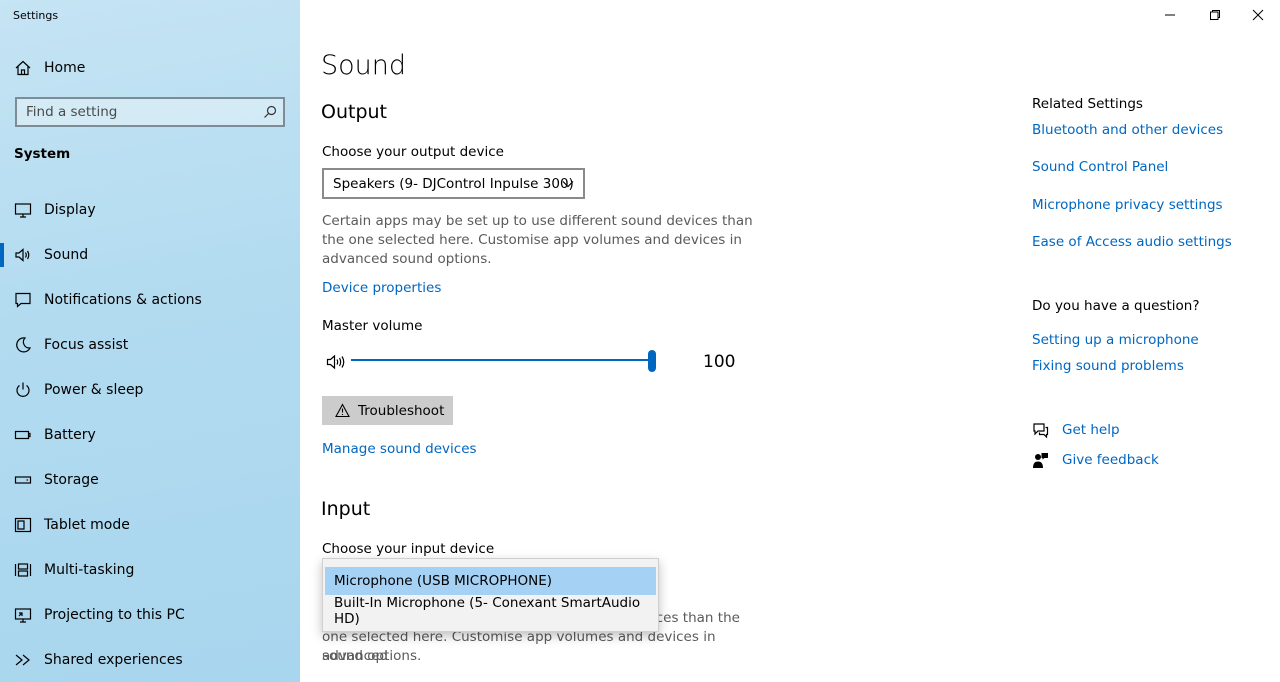  Describe the element at coordinates (132, 112) in the screenshot. I see `search-input` at that location.